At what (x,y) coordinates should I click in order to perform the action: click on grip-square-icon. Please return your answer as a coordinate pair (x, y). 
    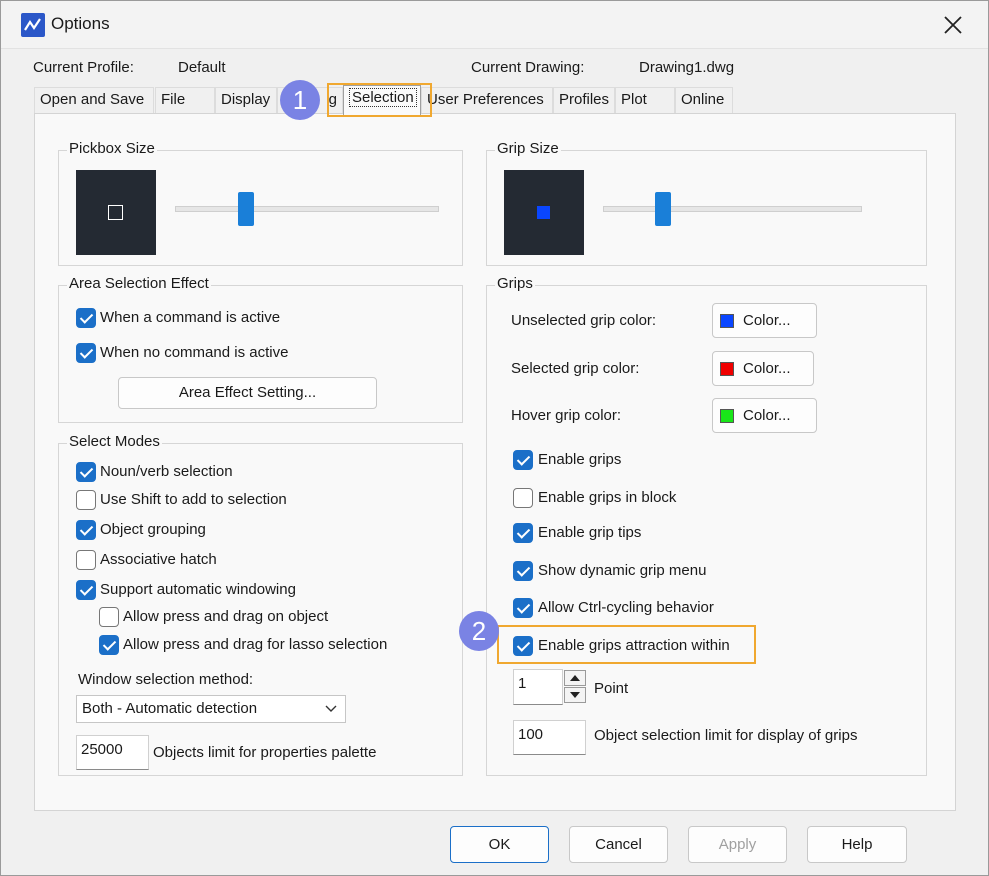
    Looking at the image, I should click on (543, 212).